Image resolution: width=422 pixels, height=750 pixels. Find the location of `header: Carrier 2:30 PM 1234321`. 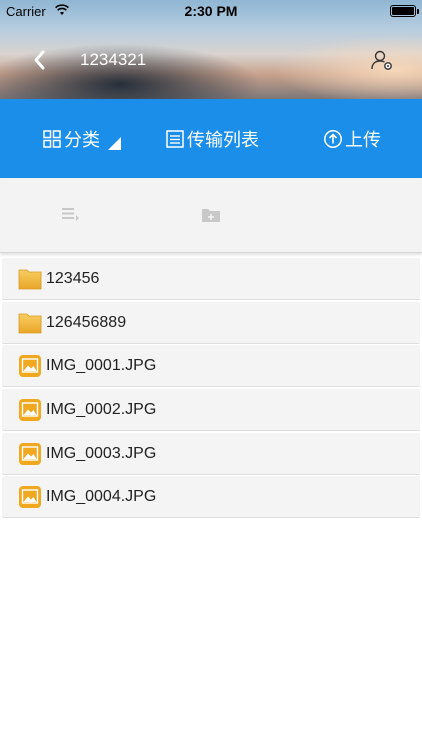

header: Carrier 2:30 PM 1234321 is located at coordinates (211, 49).